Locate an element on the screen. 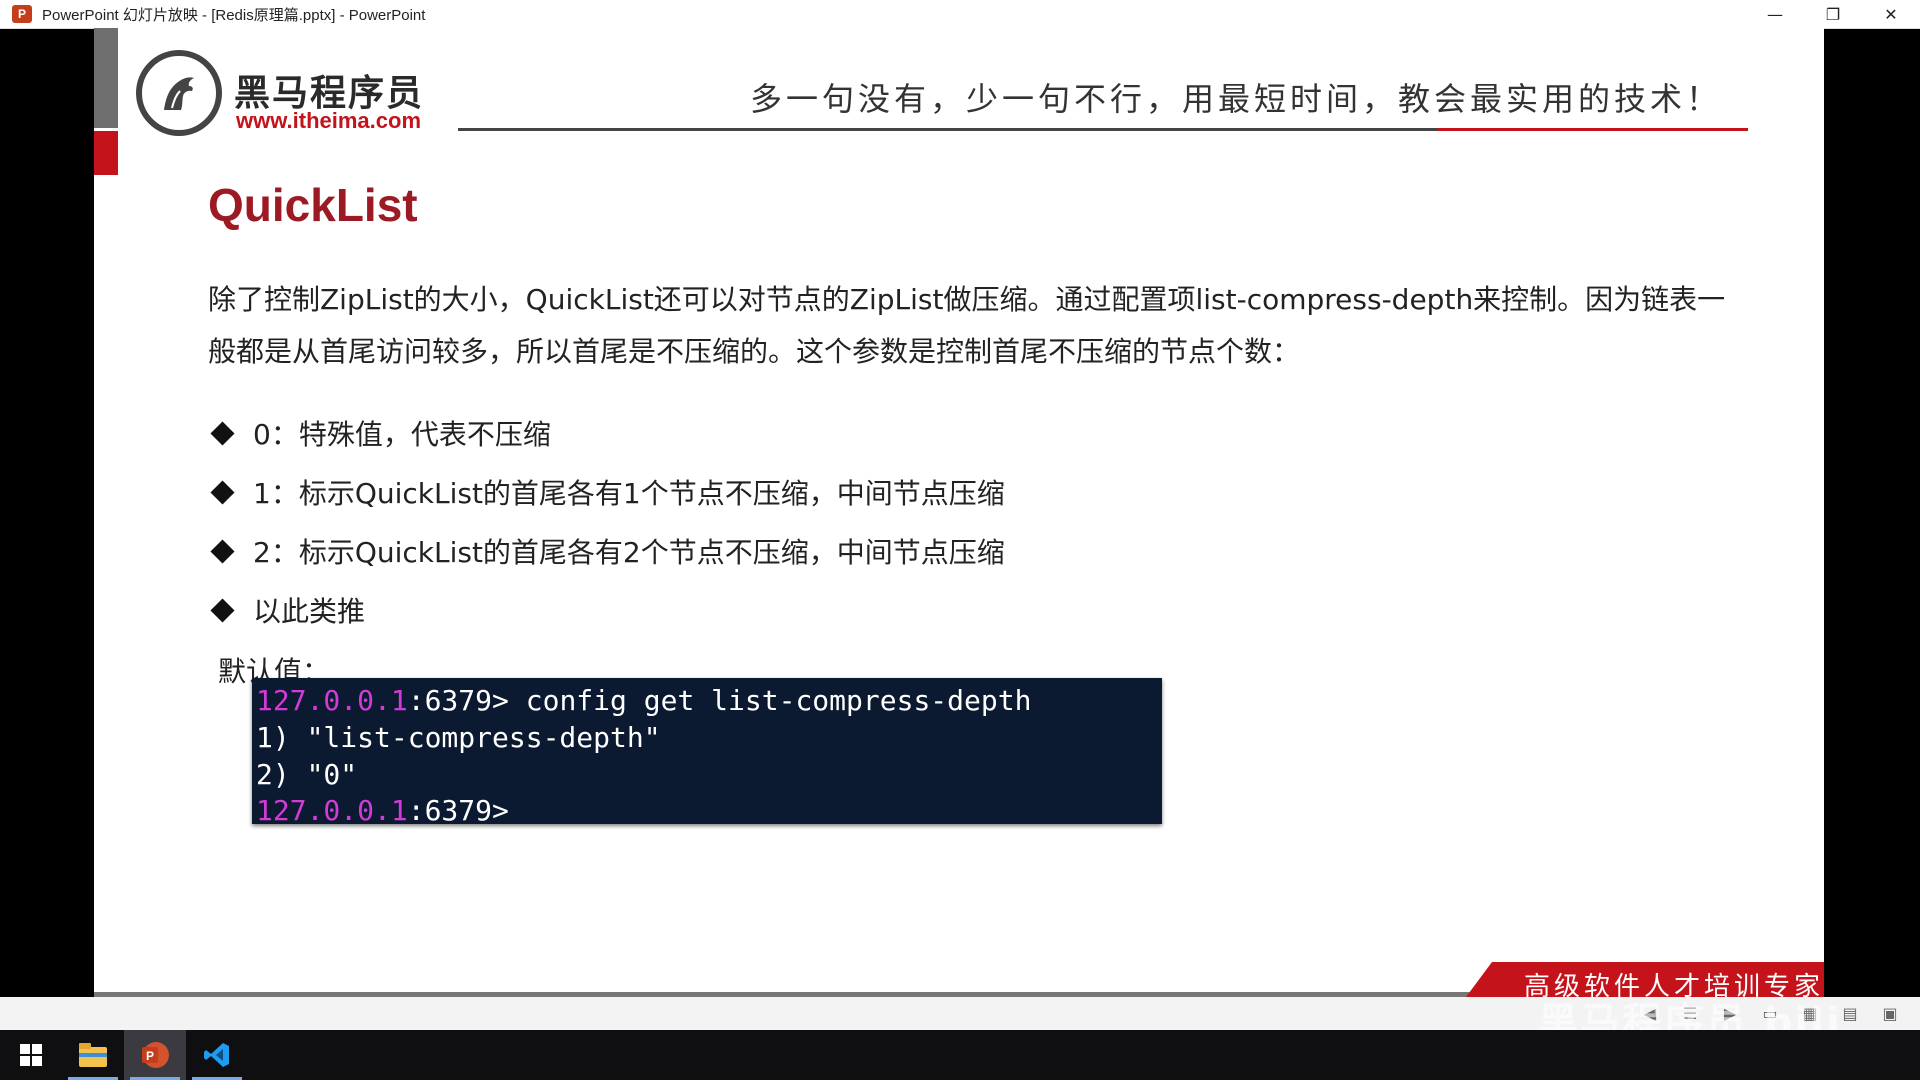 The image size is (1920, 1080). header-slogan: 多一句没有，少一句不行，用最短时间，教会最实用的技术！ is located at coordinates (1236, 99).